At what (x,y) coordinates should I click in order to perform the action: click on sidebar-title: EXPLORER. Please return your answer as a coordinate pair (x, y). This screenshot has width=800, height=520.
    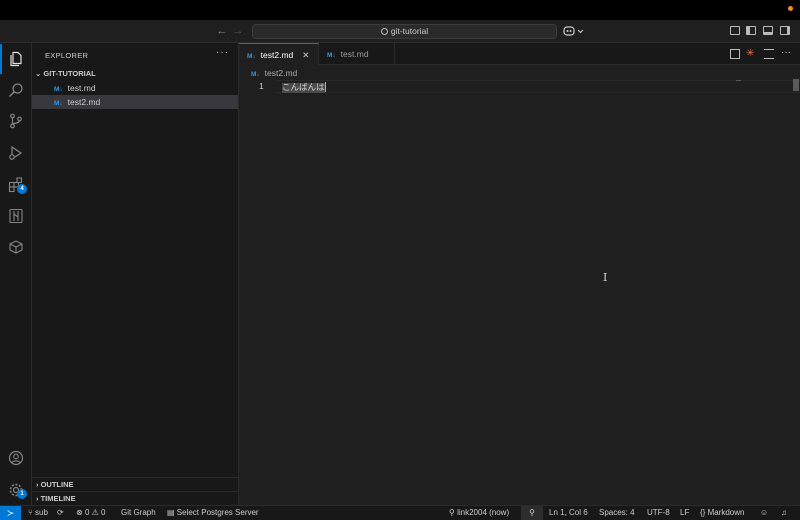
    Looking at the image, I should click on (67, 55).